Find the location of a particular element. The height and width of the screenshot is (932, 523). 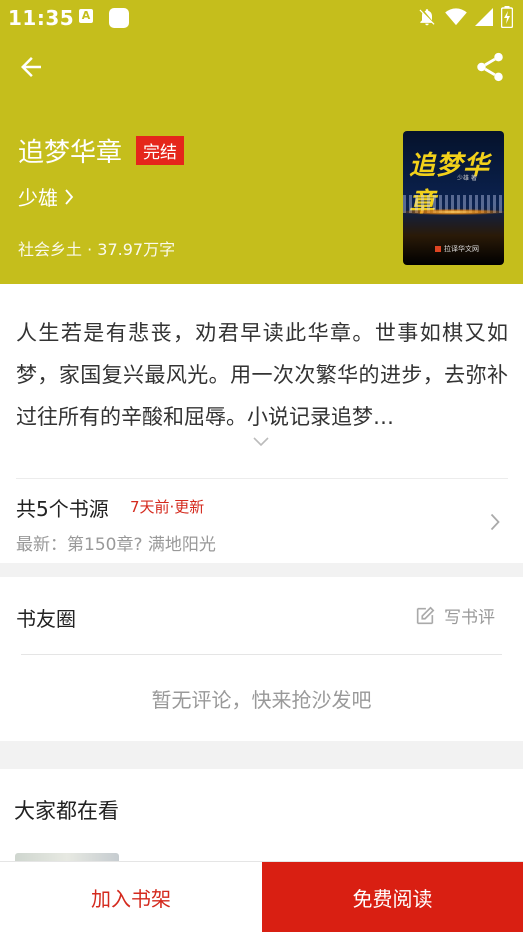

status-bar: 11:35 A is located at coordinates (261, 18).